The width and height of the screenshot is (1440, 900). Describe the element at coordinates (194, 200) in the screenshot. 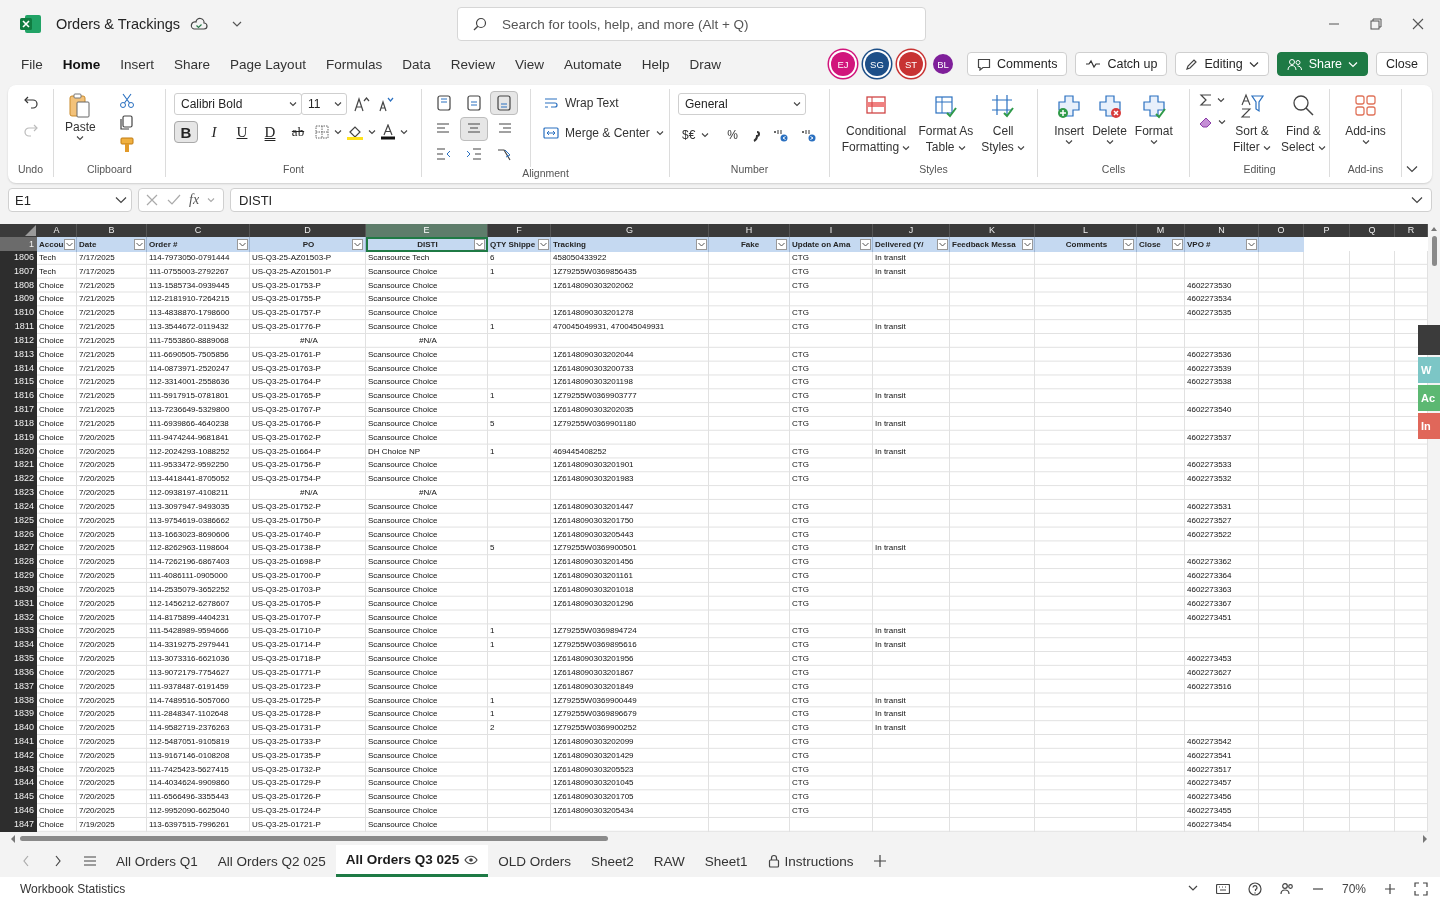

I see `insert-function-button: fx` at that location.